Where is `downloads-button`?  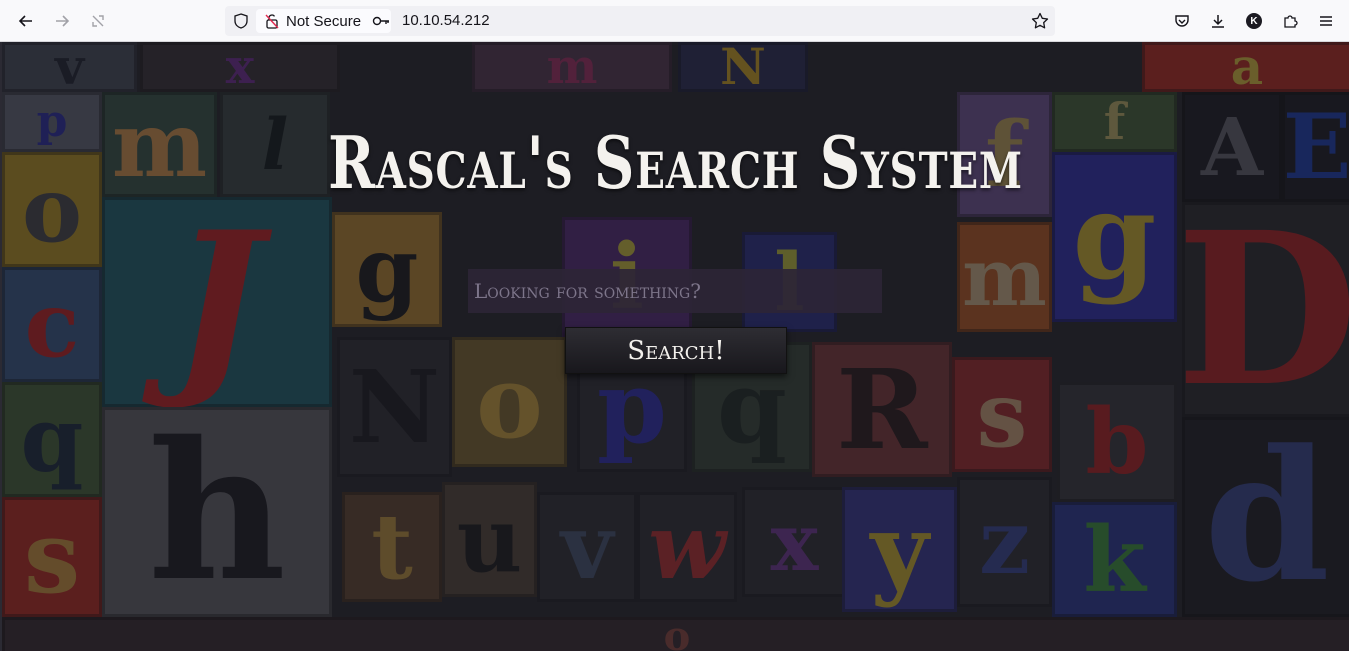 downloads-button is located at coordinates (1218, 21).